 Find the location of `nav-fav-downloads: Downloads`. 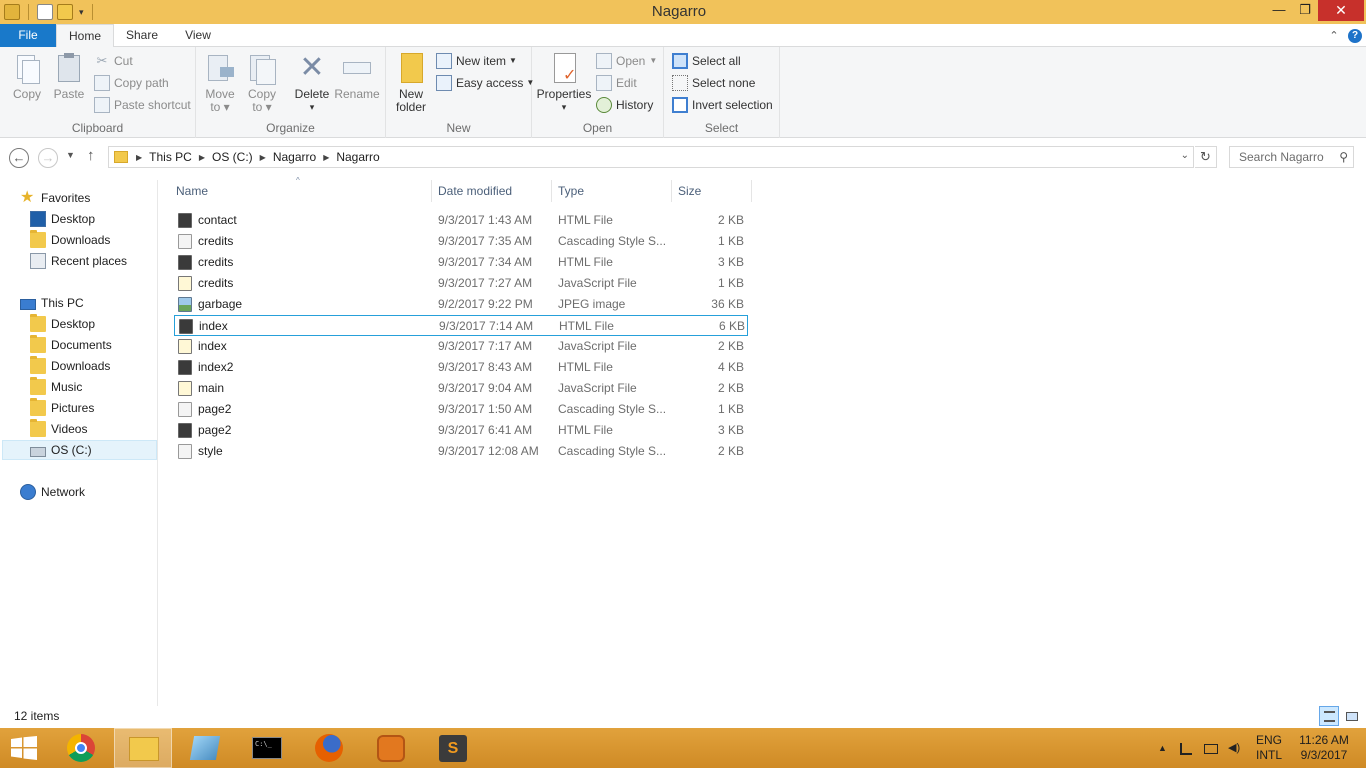

nav-fav-downloads: Downloads is located at coordinates (70, 240).